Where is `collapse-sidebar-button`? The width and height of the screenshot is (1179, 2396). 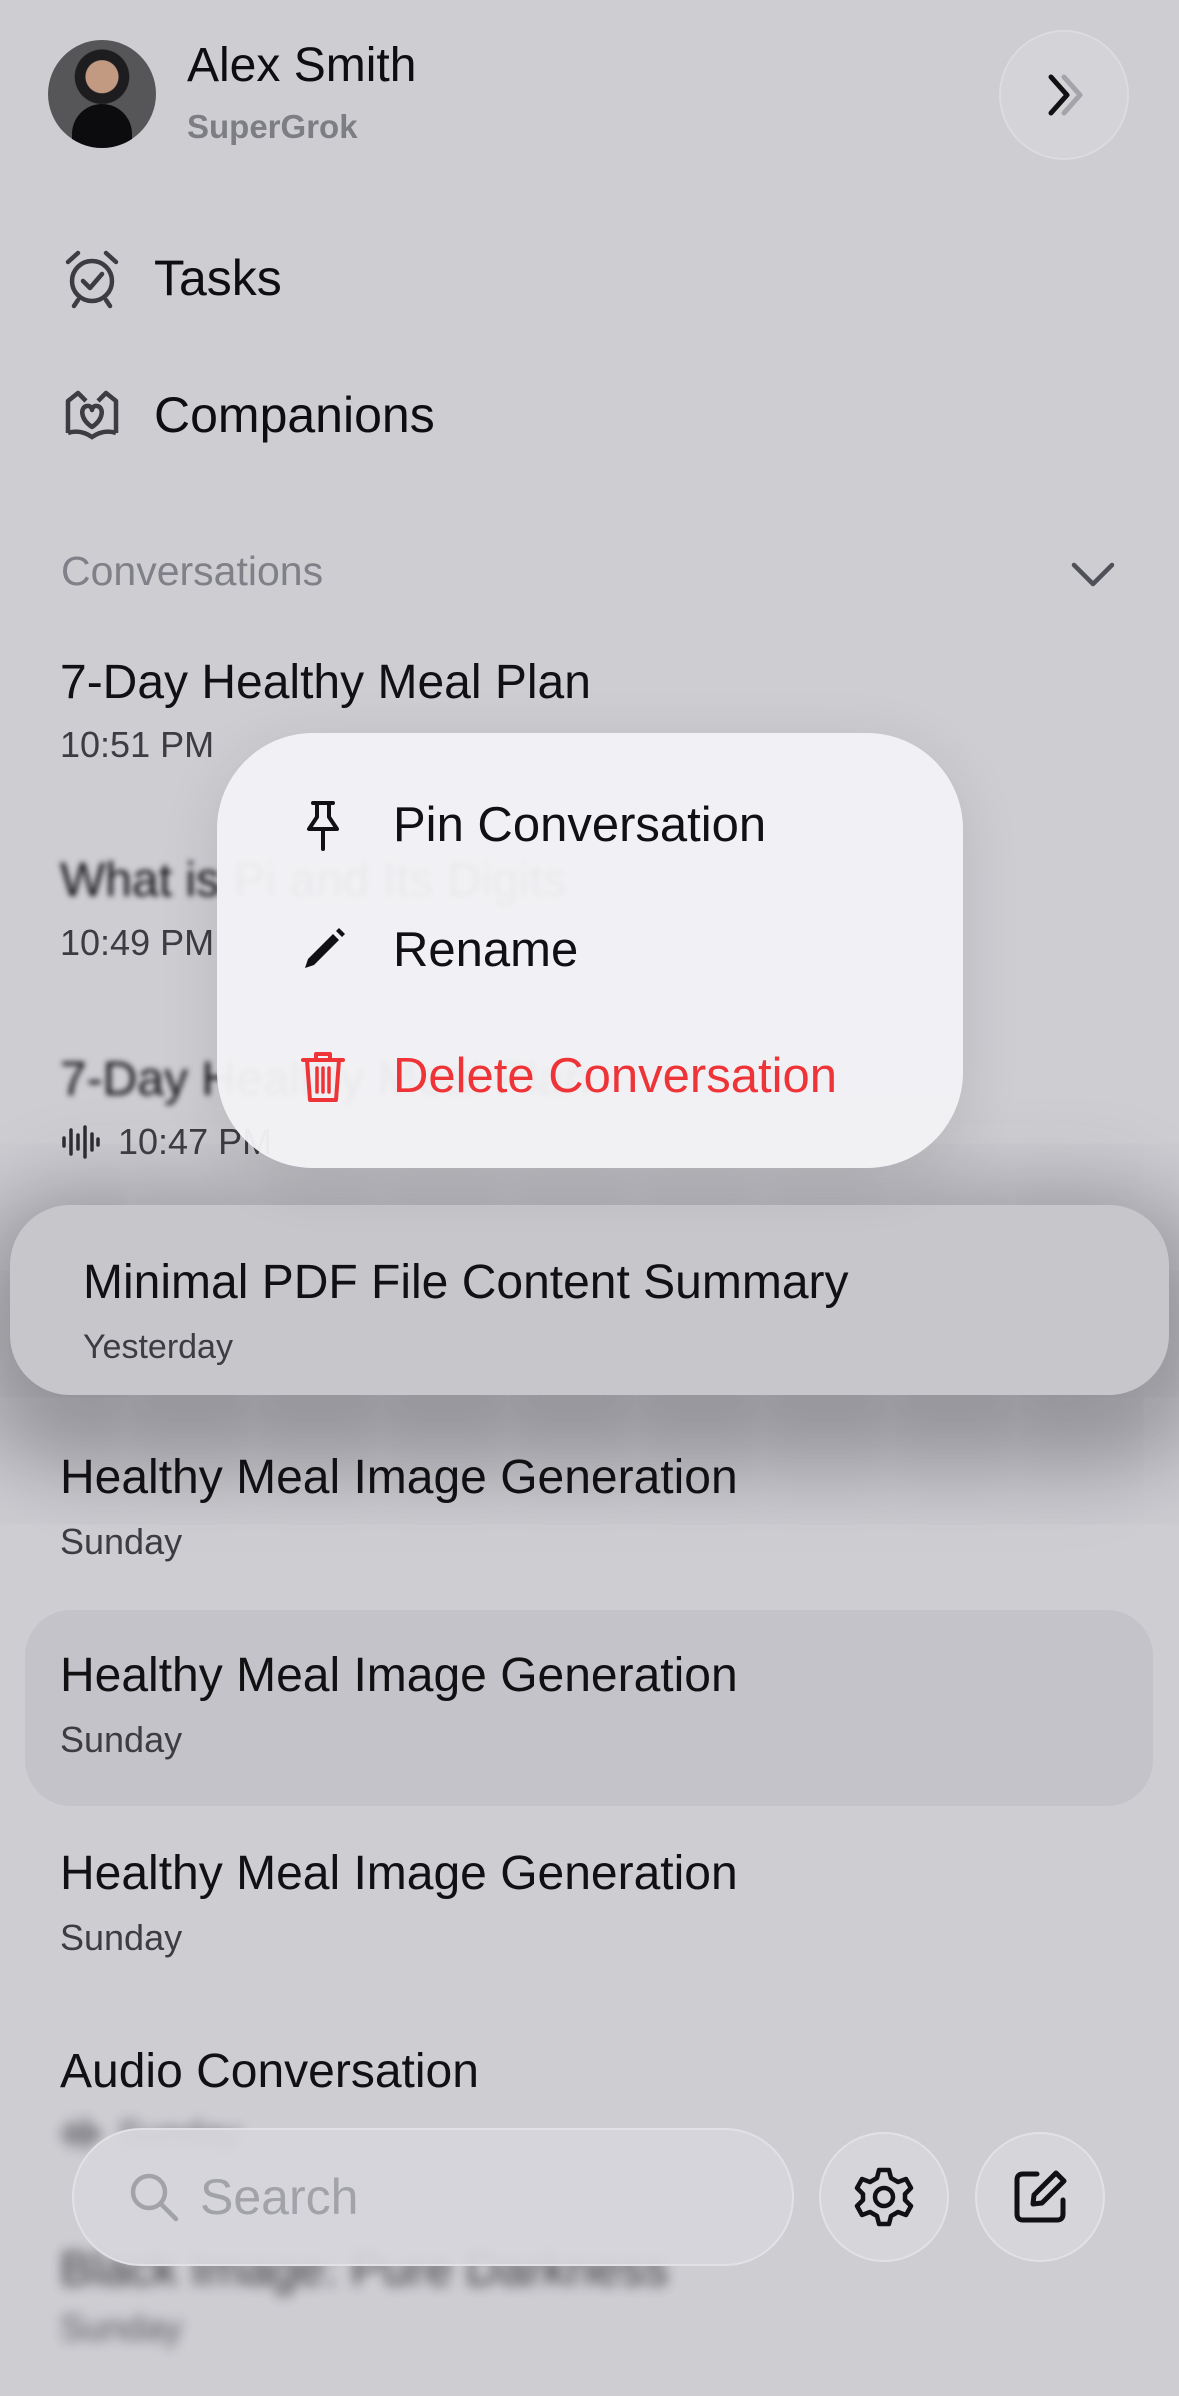 collapse-sidebar-button is located at coordinates (1064, 95).